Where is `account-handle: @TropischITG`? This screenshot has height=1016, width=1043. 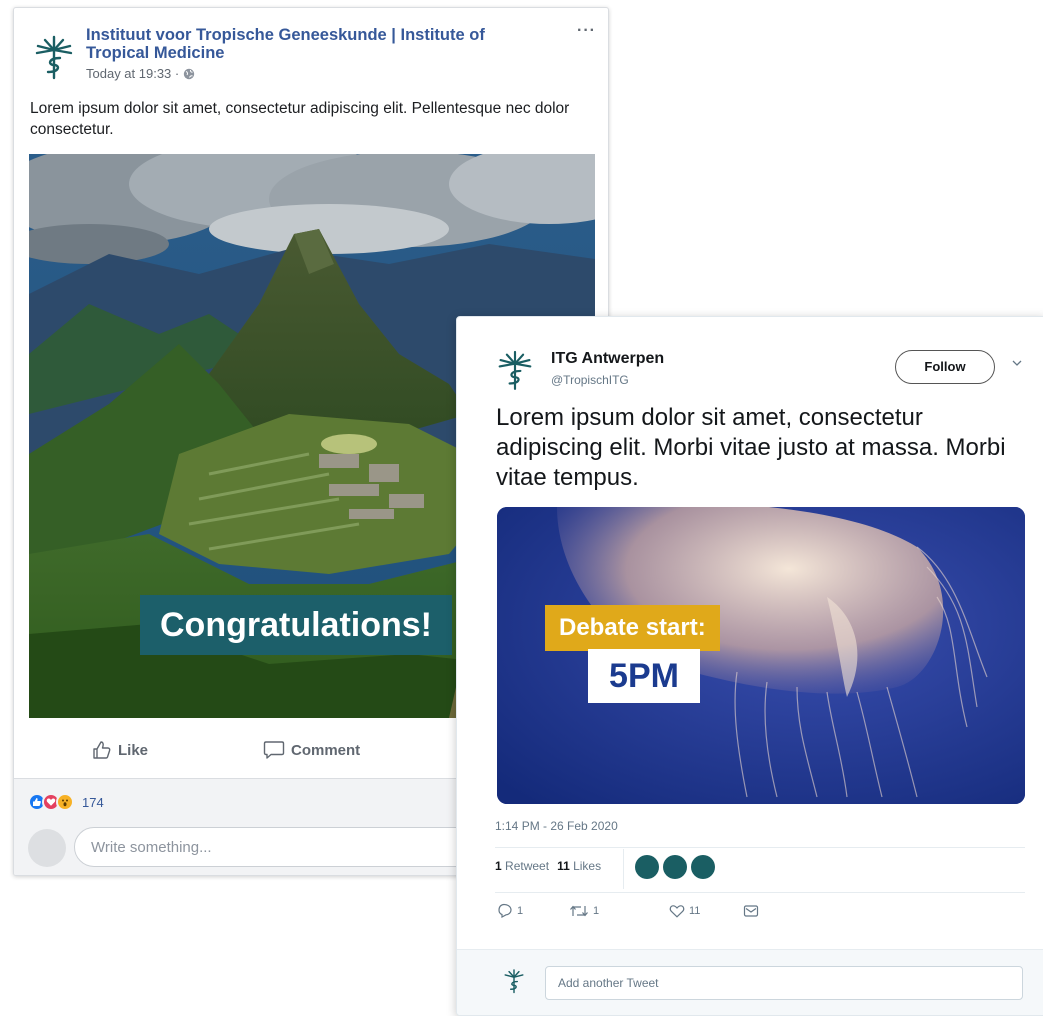 account-handle: @TropischITG is located at coordinates (590, 380).